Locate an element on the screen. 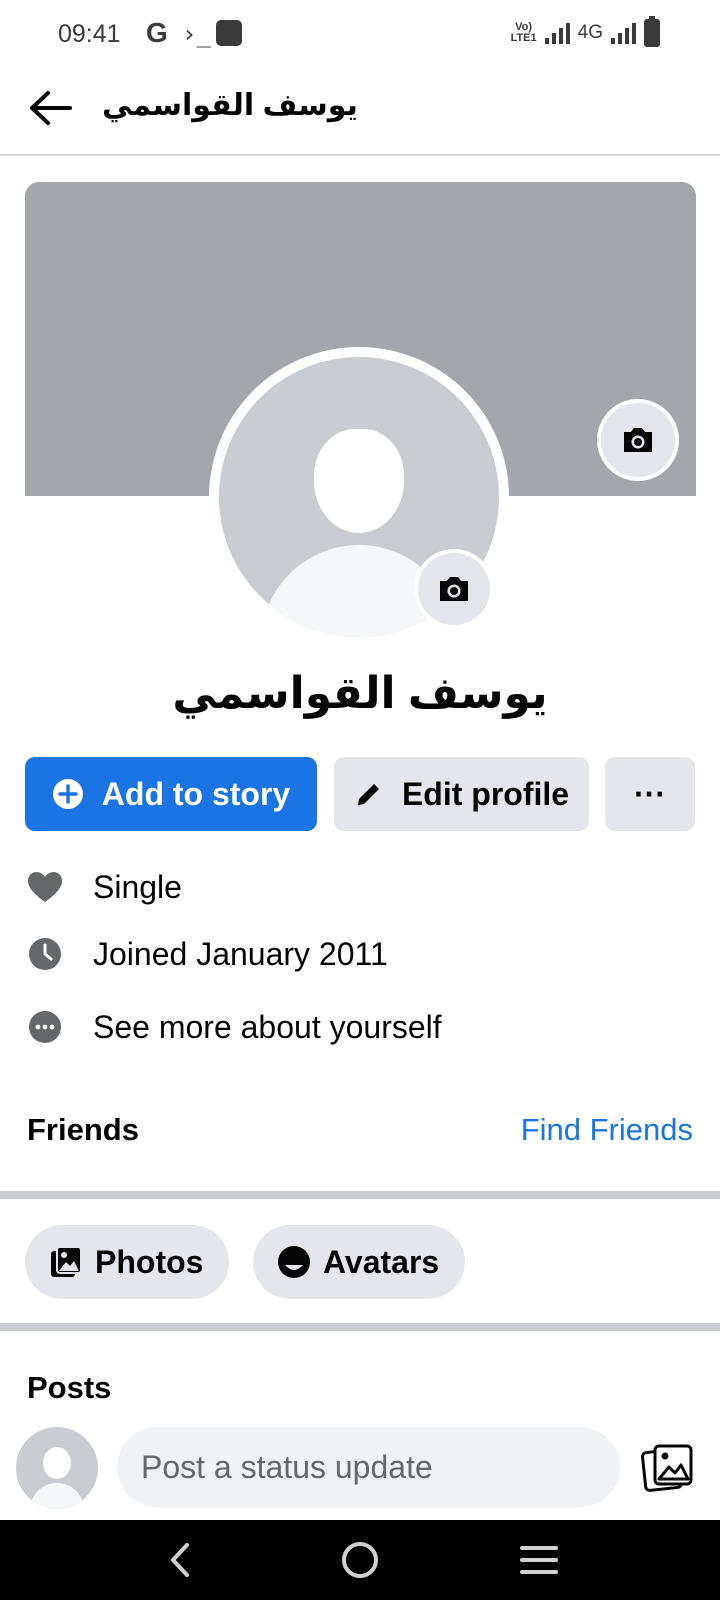 The image size is (720, 1600). post-status-input: Post a status update is located at coordinates (368, 1467).